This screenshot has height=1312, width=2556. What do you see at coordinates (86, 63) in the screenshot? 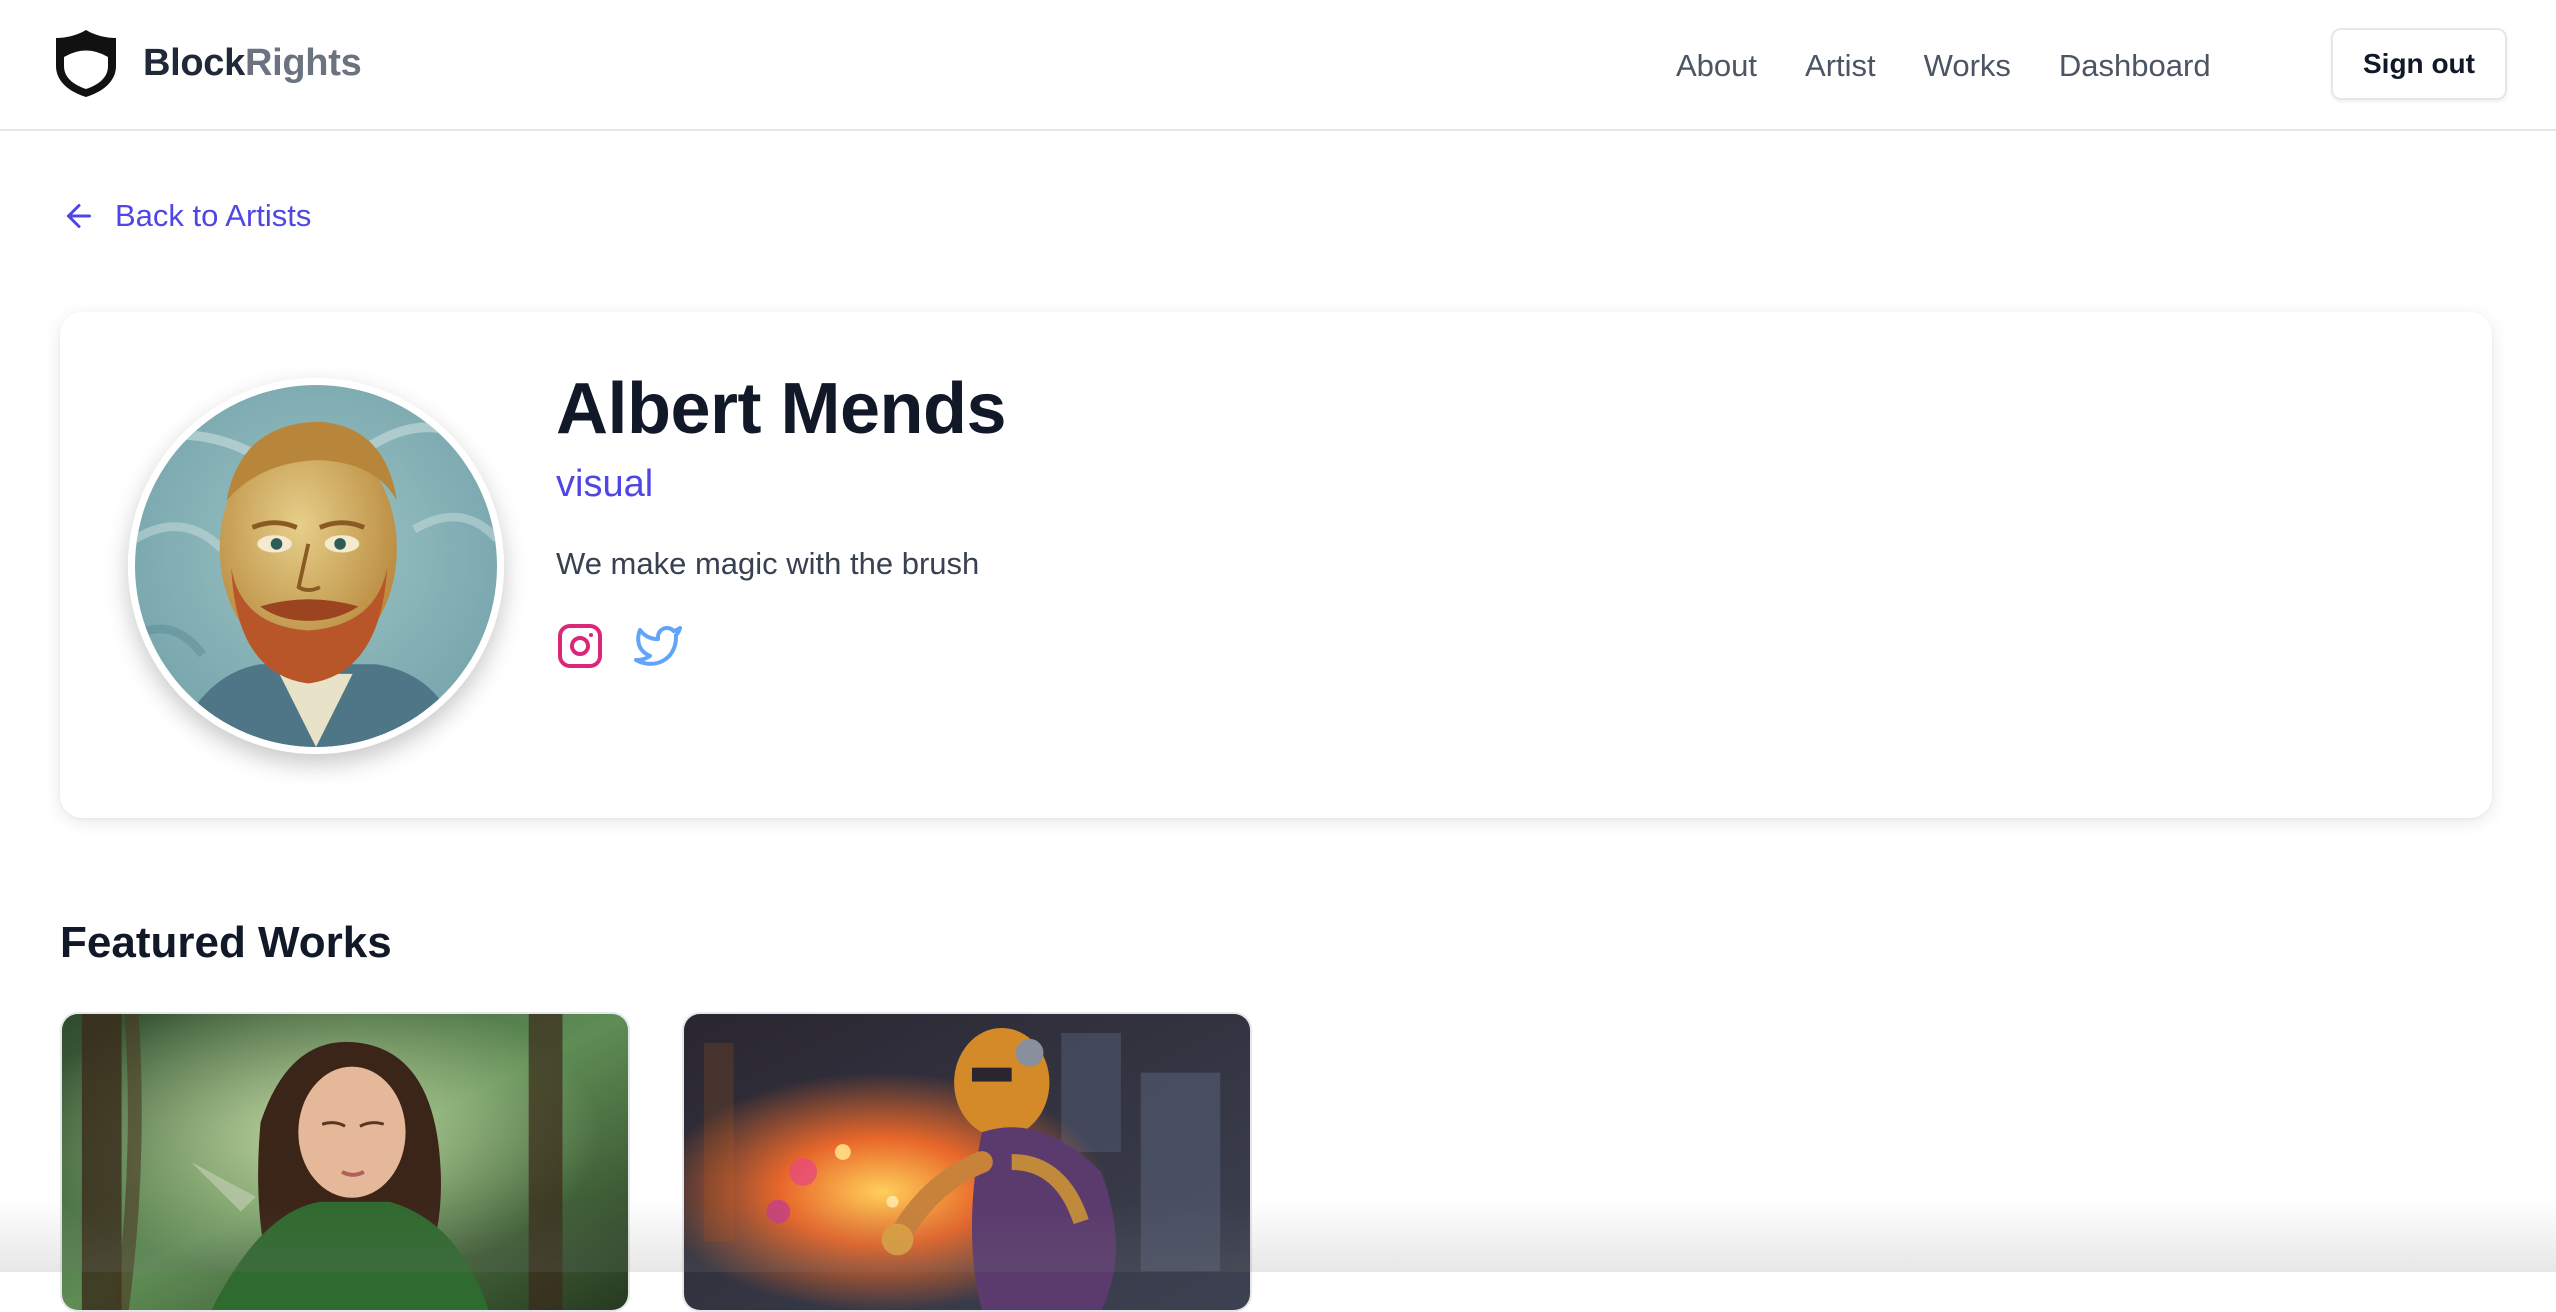
I see `shield-icon` at bounding box center [86, 63].